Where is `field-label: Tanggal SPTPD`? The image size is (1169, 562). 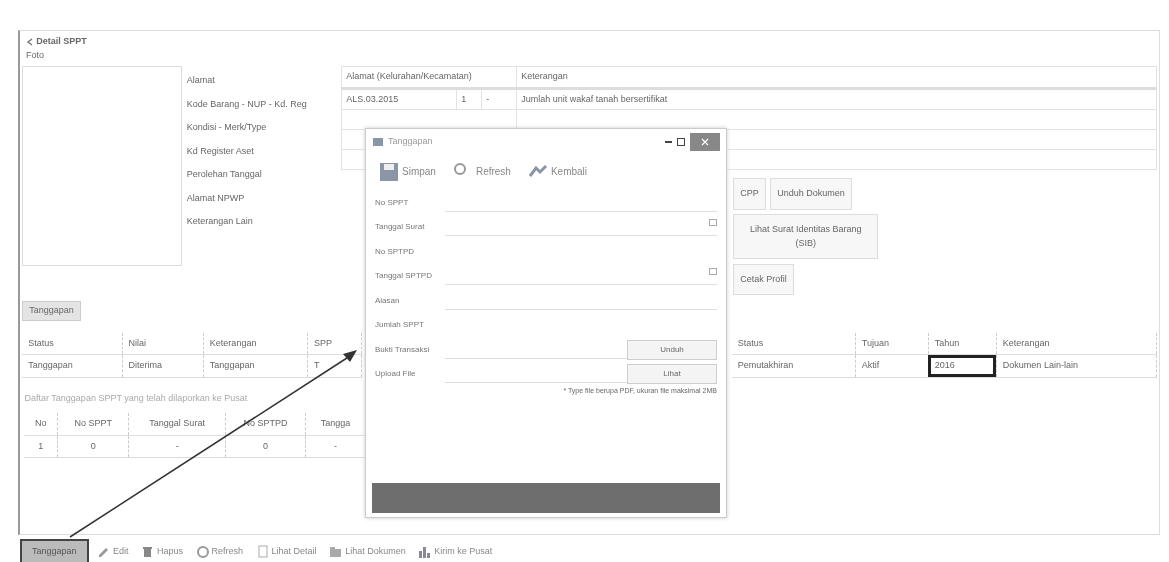 field-label: Tanggal SPTPD is located at coordinates (404, 276).